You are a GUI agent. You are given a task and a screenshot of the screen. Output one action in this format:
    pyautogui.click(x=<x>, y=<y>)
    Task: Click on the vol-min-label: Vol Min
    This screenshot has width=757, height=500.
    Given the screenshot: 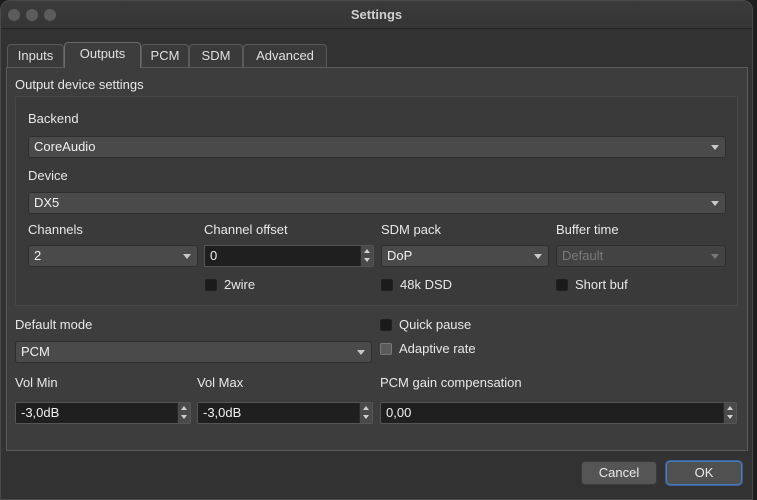 What is the action you would take?
    pyautogui.click(x=36, y=382)
    